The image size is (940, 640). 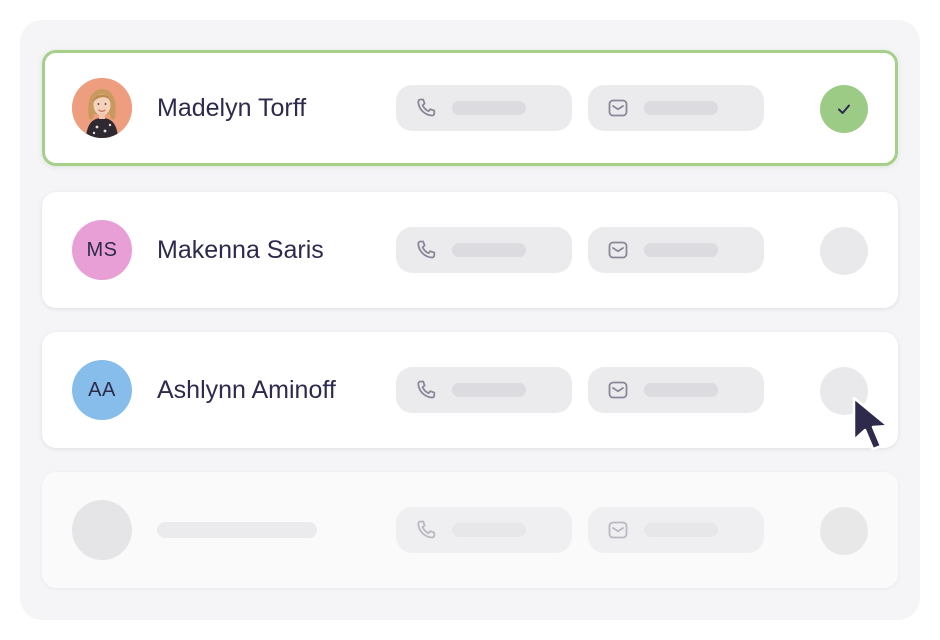 I want to click on name-placeholder, so click(x=237, y=530).